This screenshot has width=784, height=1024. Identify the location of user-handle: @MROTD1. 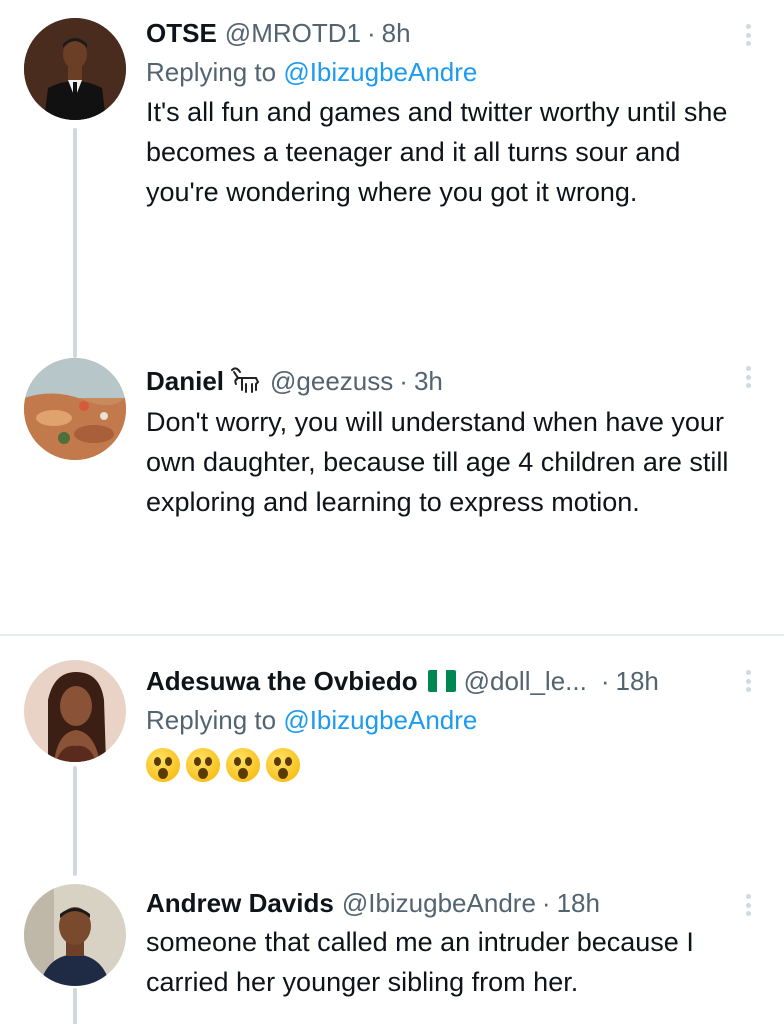
(293, 33).